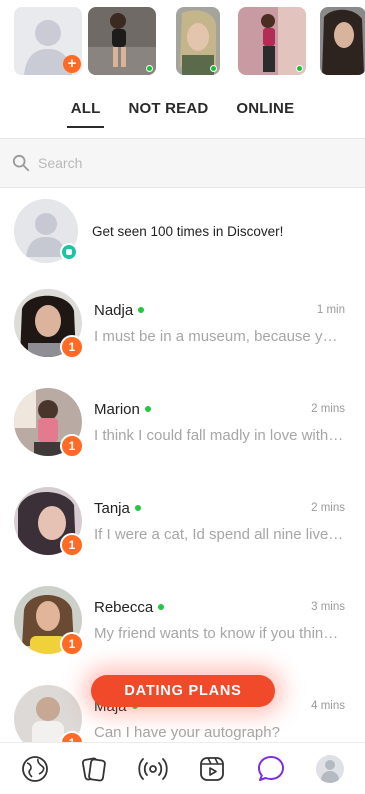 The image size is (365, 794). I want to click on nav-reels, so click(212, 769).